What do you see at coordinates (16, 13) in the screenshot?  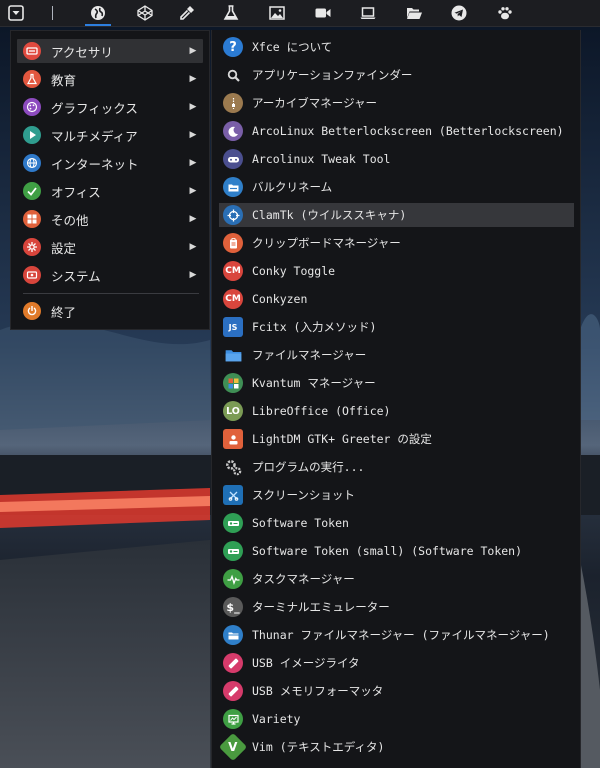 I see `menu-button` at bounding box center [16, 13].